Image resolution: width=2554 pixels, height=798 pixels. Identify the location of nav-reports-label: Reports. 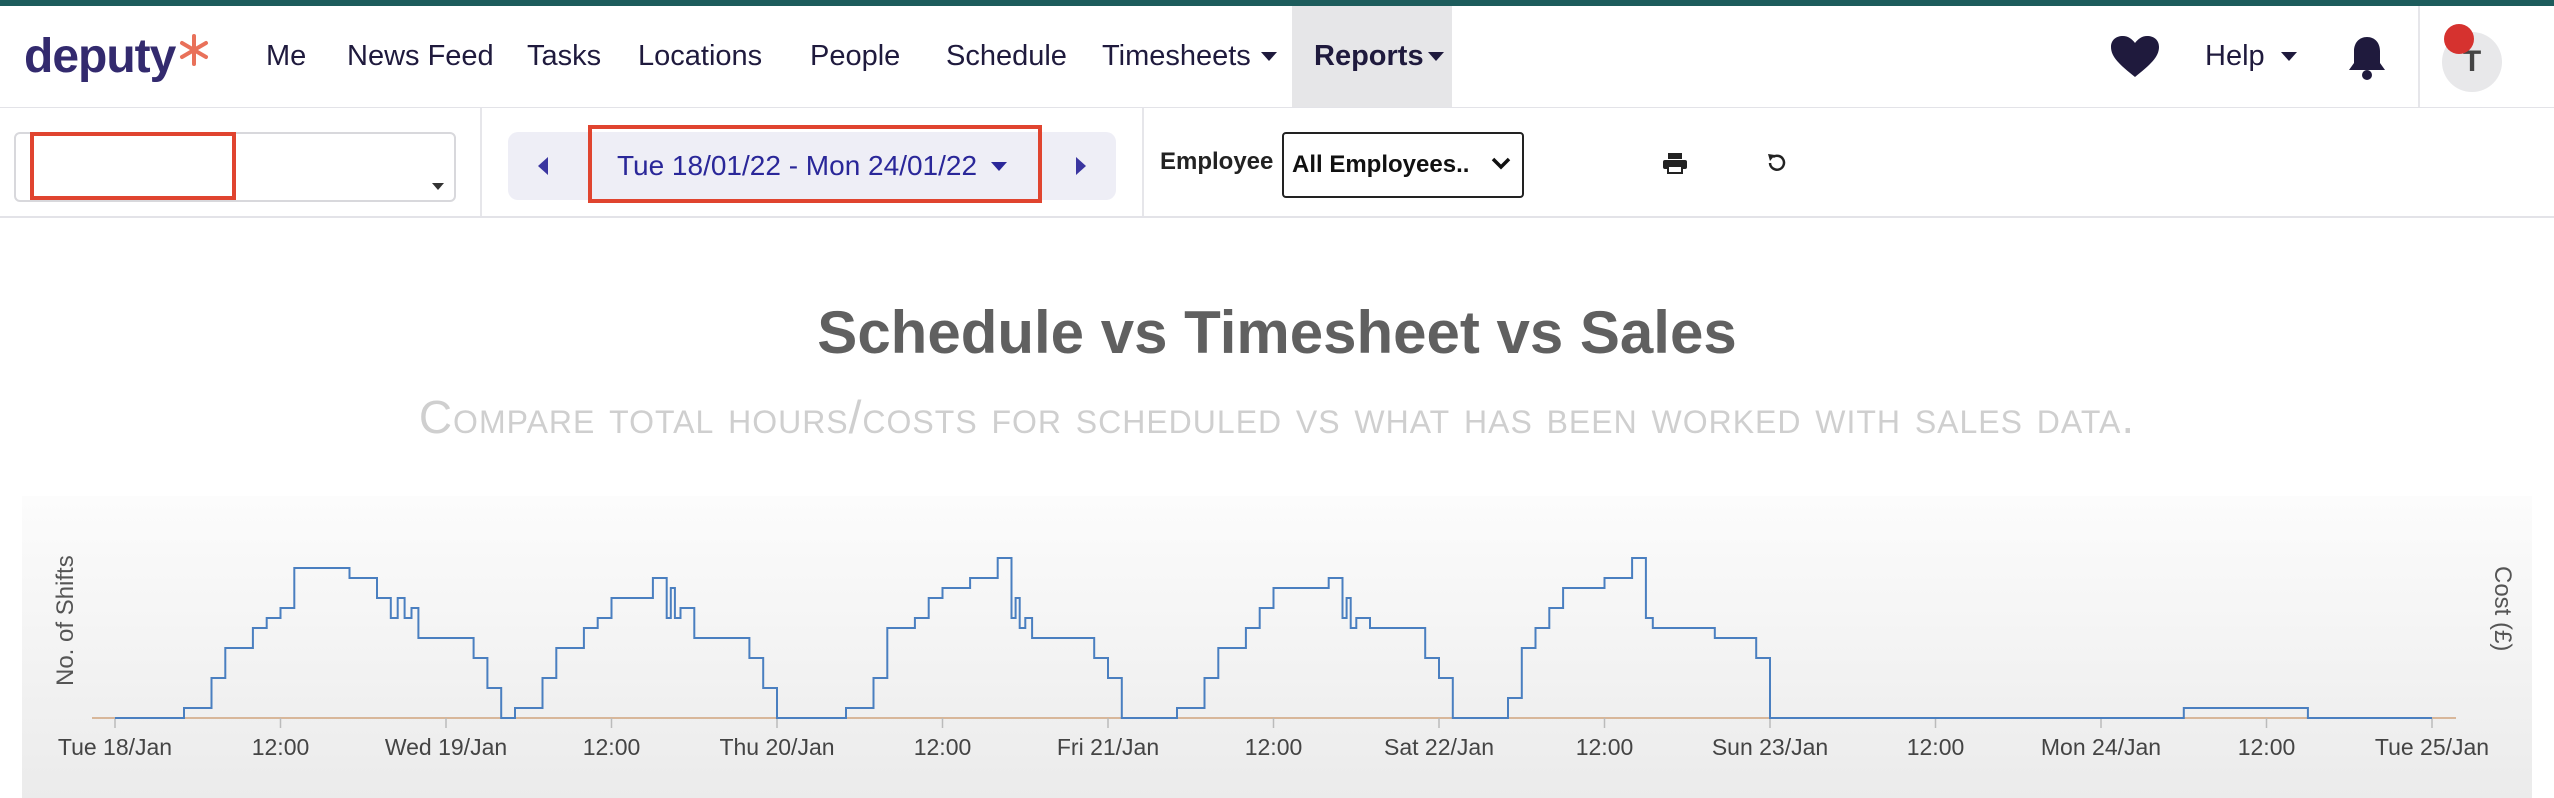
(1369, 56).